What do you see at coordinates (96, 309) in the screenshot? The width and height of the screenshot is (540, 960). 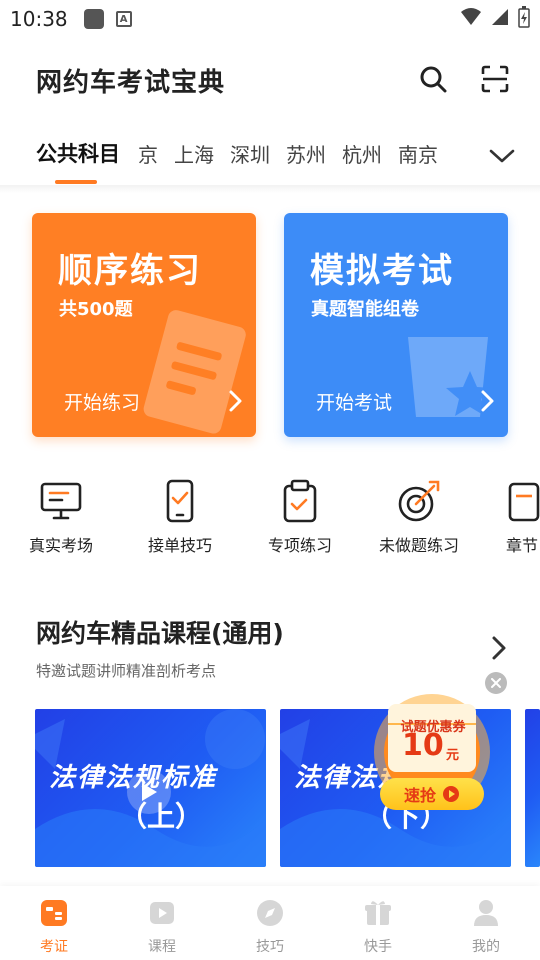 I see `card-subtitle: 共500题` at bounding box center [96, 309].